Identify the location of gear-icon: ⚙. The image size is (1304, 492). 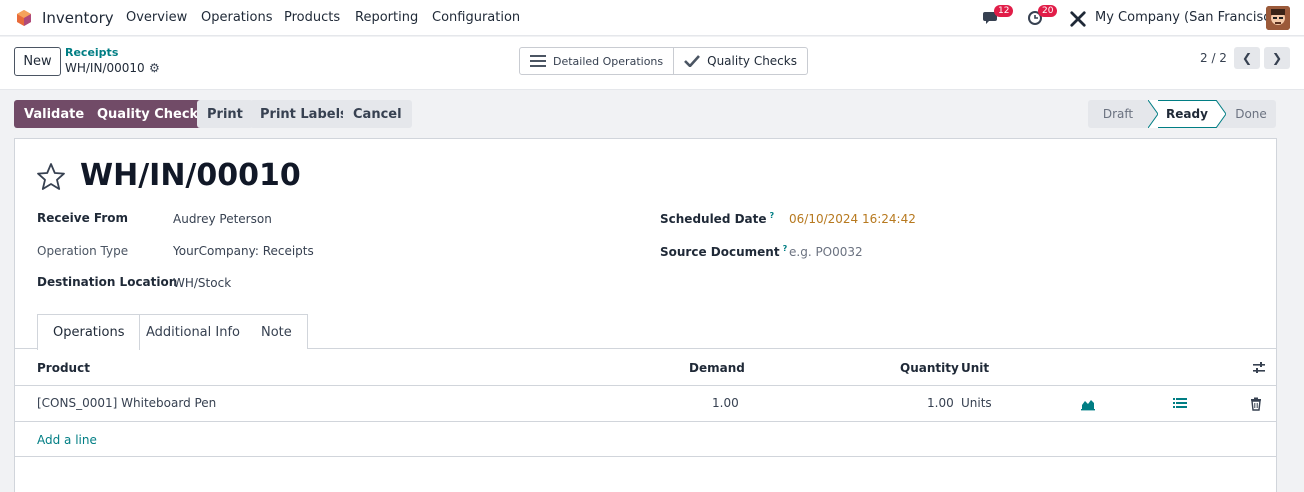
(154, 68).